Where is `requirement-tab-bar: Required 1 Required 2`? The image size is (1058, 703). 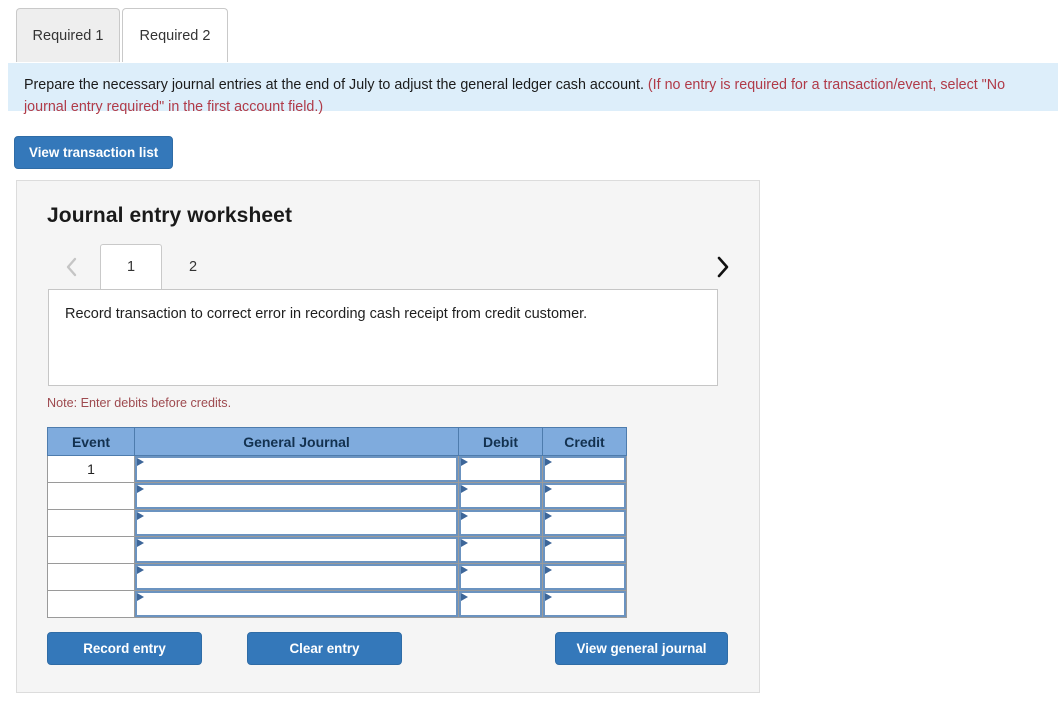 requirement-tab-bar: Required 1 Required 2 is located at coordinates (529, 31).